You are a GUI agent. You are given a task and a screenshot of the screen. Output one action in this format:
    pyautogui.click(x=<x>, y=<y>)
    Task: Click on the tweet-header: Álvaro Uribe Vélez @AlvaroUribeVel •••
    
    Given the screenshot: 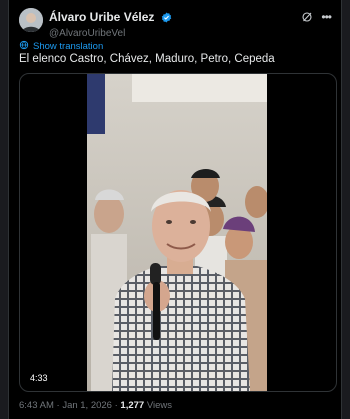 What is the action you would take?
    pyautogui.click(x=175, y=23)
    